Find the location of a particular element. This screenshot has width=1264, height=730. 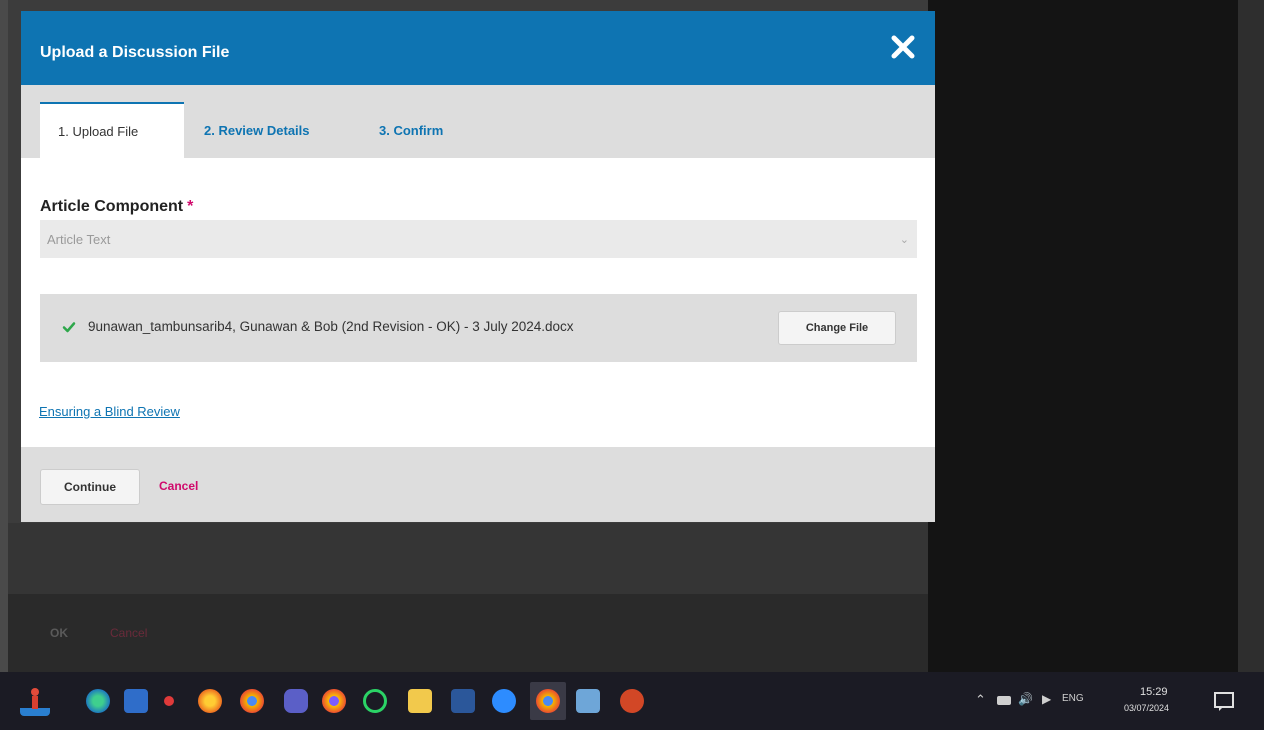

chevron-down-icon: ⌄ is located at coordinates (904, 240).